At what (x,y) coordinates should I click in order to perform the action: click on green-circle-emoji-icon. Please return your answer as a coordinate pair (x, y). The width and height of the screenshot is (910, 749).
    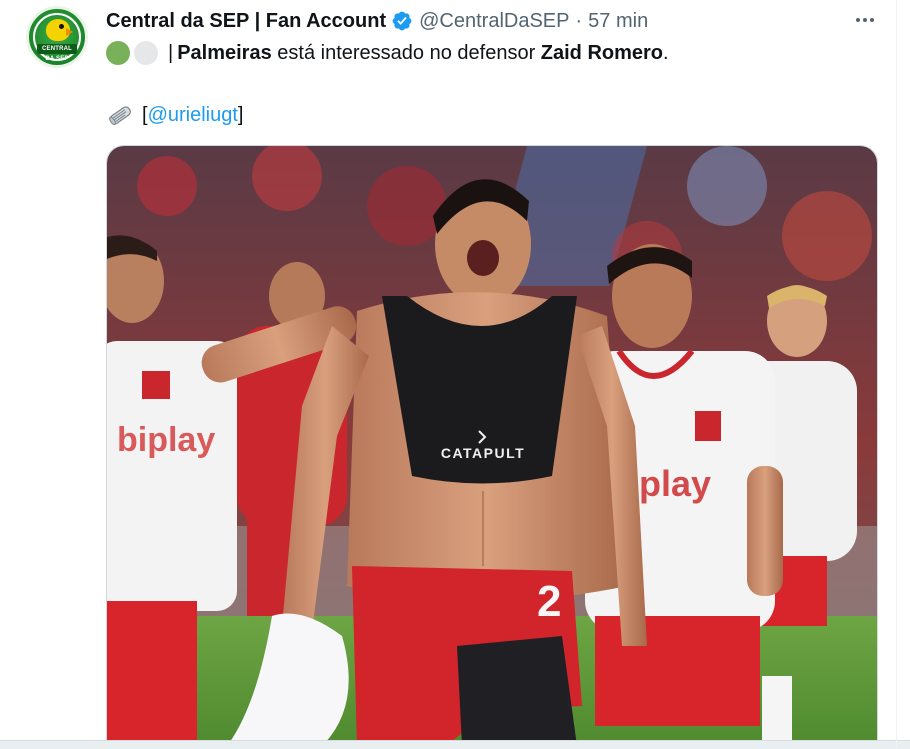
    Looking at the image, I should click on (118, 53).